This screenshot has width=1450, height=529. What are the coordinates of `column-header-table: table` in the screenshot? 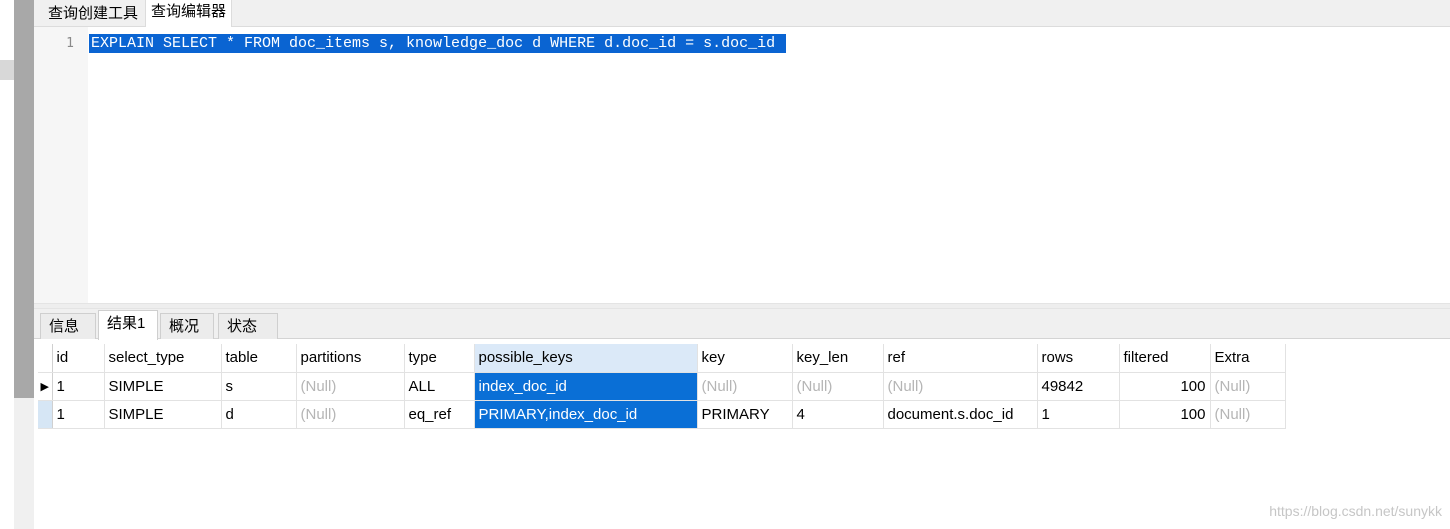 It's located at (259, 358).